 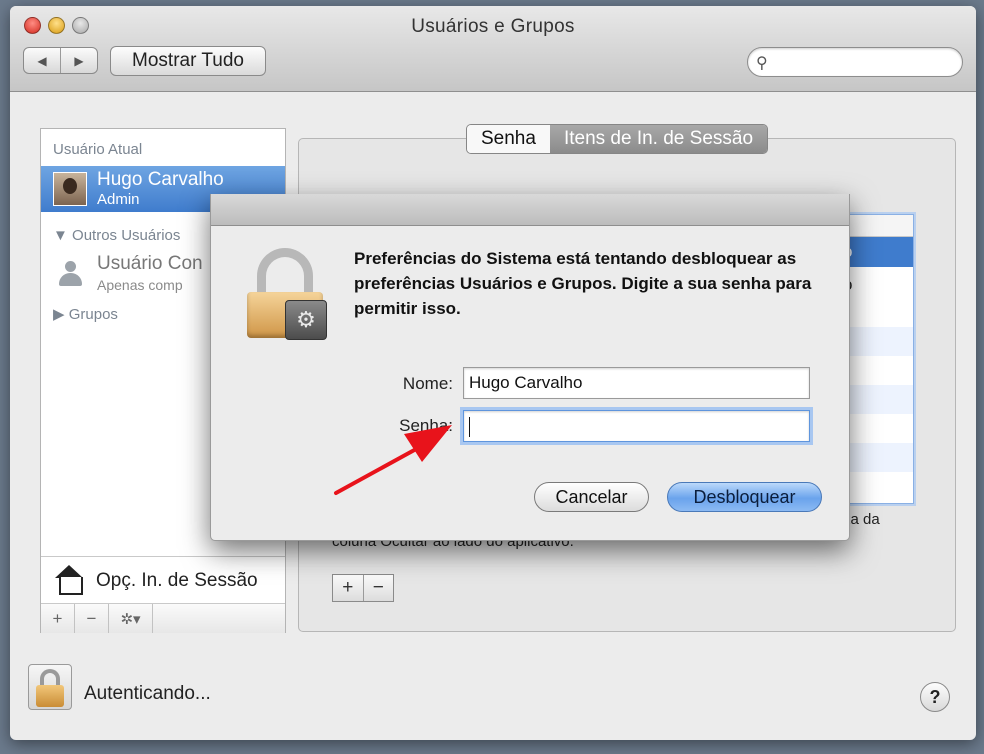 What do you see at coordinates (70, 189) in the screenshot?
I see `avatar` at bounding box center [70, 189].